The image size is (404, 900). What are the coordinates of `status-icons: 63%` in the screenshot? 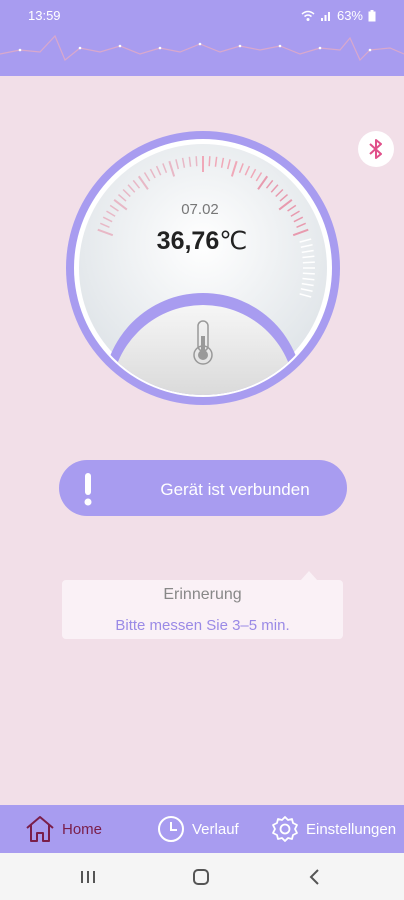 It's located at (338, 15).